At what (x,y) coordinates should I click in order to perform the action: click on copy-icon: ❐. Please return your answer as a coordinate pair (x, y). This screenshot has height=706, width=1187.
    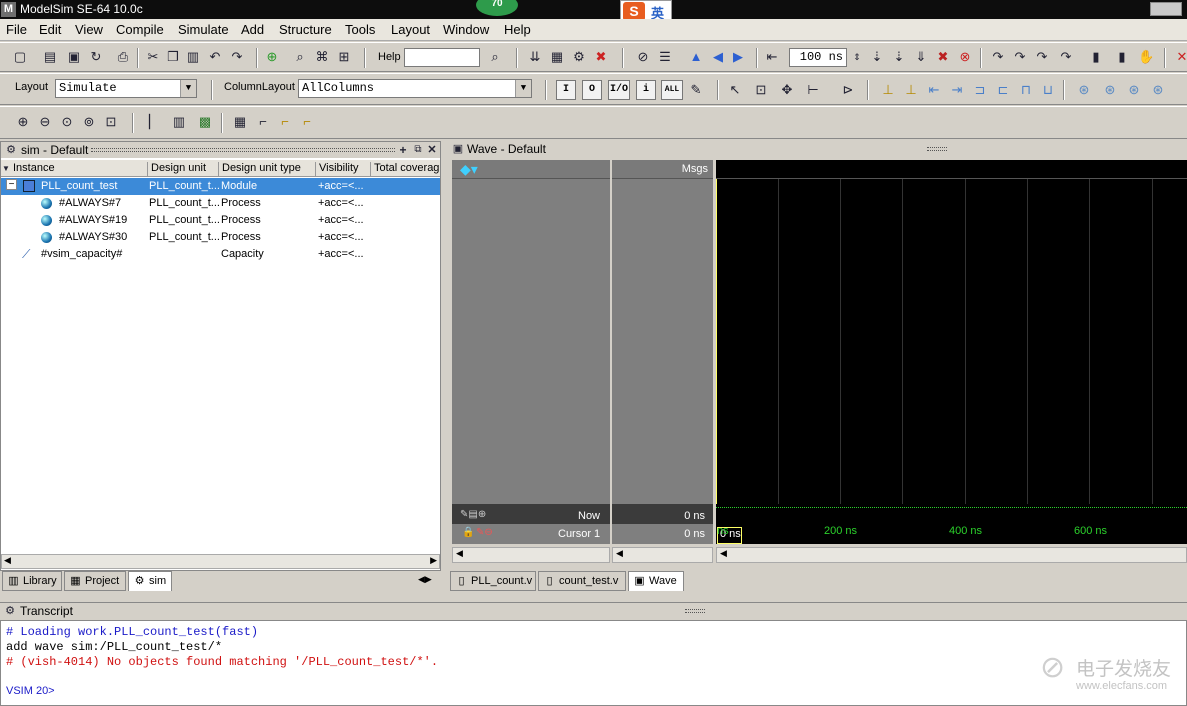
    Looking at the image, I should click on (173, 57).